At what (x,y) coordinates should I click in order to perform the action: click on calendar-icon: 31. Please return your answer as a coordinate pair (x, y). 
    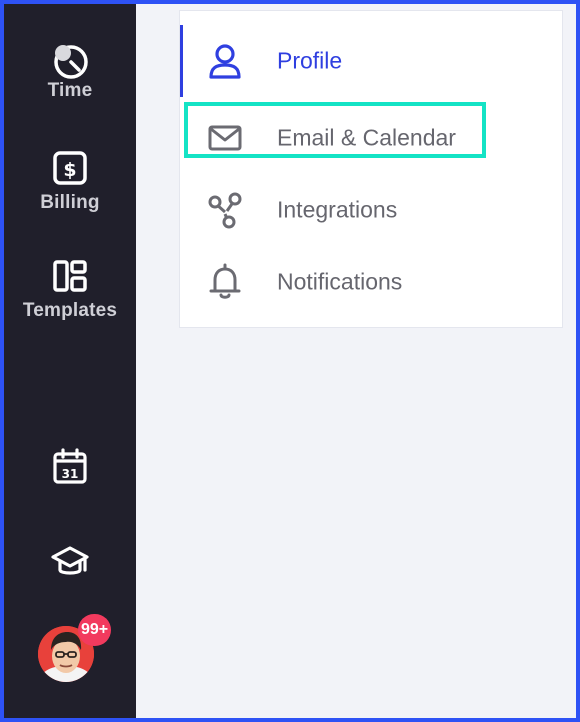
    Looking at the image, I should click on (70, 466).